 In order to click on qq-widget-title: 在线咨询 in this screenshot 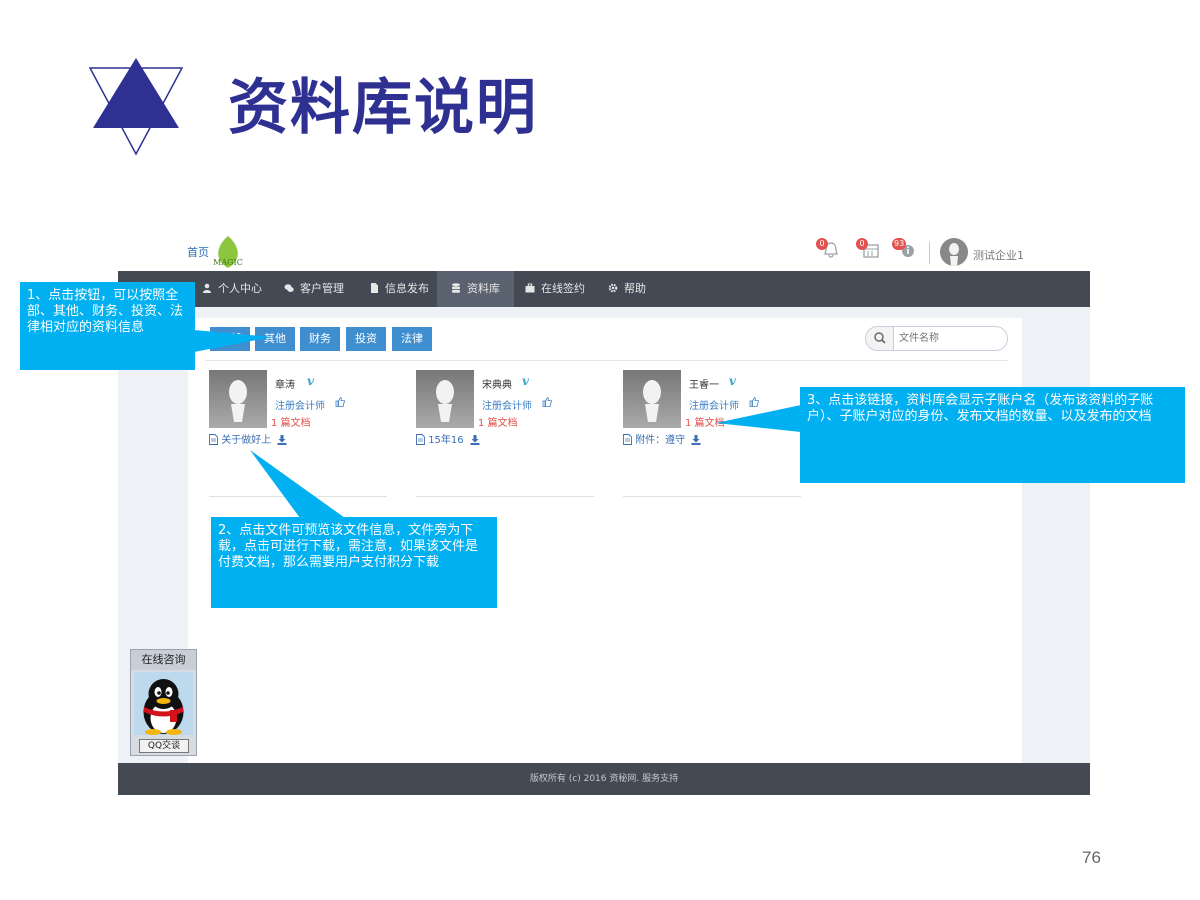, I will do `click(163, 660)`.